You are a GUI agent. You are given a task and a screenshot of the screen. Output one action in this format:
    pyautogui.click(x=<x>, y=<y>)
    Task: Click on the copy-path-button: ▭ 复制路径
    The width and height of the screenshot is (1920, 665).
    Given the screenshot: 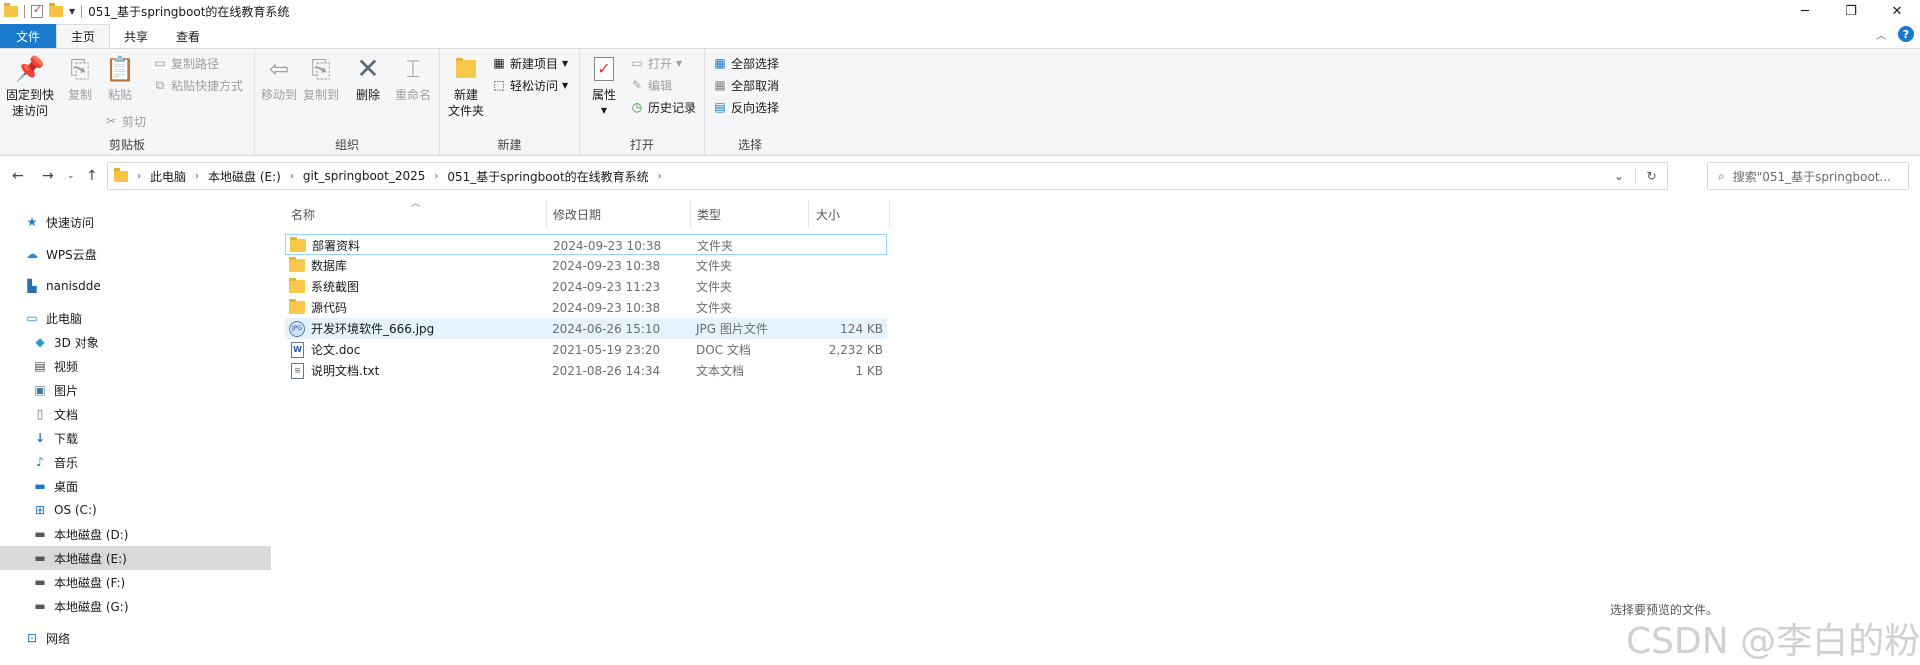 What is the action you would take?
    pyautogui.click(x=186, y=63)
    